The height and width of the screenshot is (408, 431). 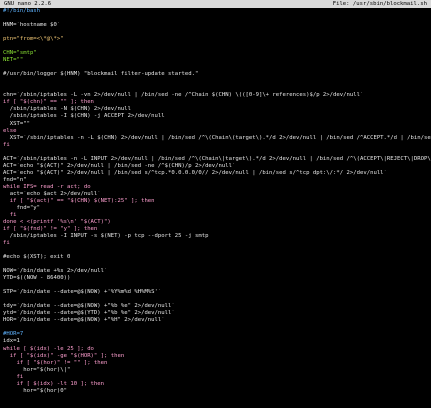 What do you see at coordinates (217, 334) in the screenshot?
I see `code-line: #HOR=7` at bounding box center [217, 334].